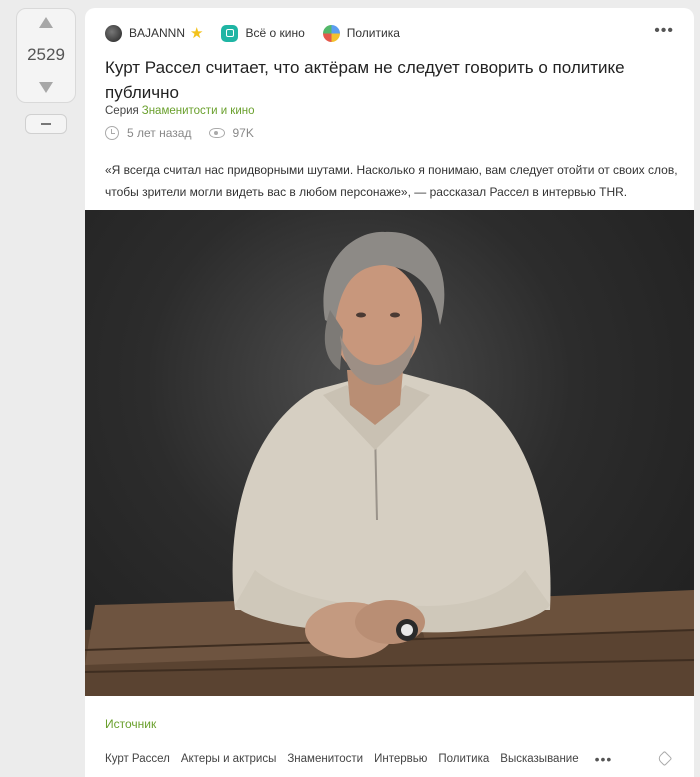 This screenshot has height=777, width=700. I want to click on vote-count: 2529, so click(46, 54).